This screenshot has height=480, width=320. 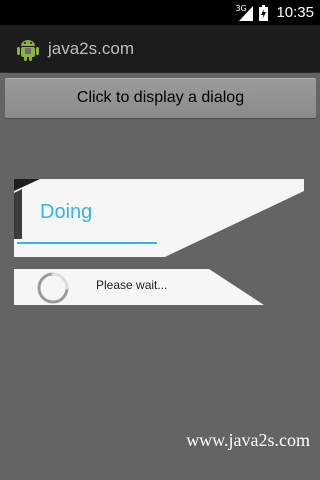 What do you see at coordinates (160, 98) in the screenshot?
I see `show-dialog-button: Click to display a dialog` at bounding box center [160, 98].